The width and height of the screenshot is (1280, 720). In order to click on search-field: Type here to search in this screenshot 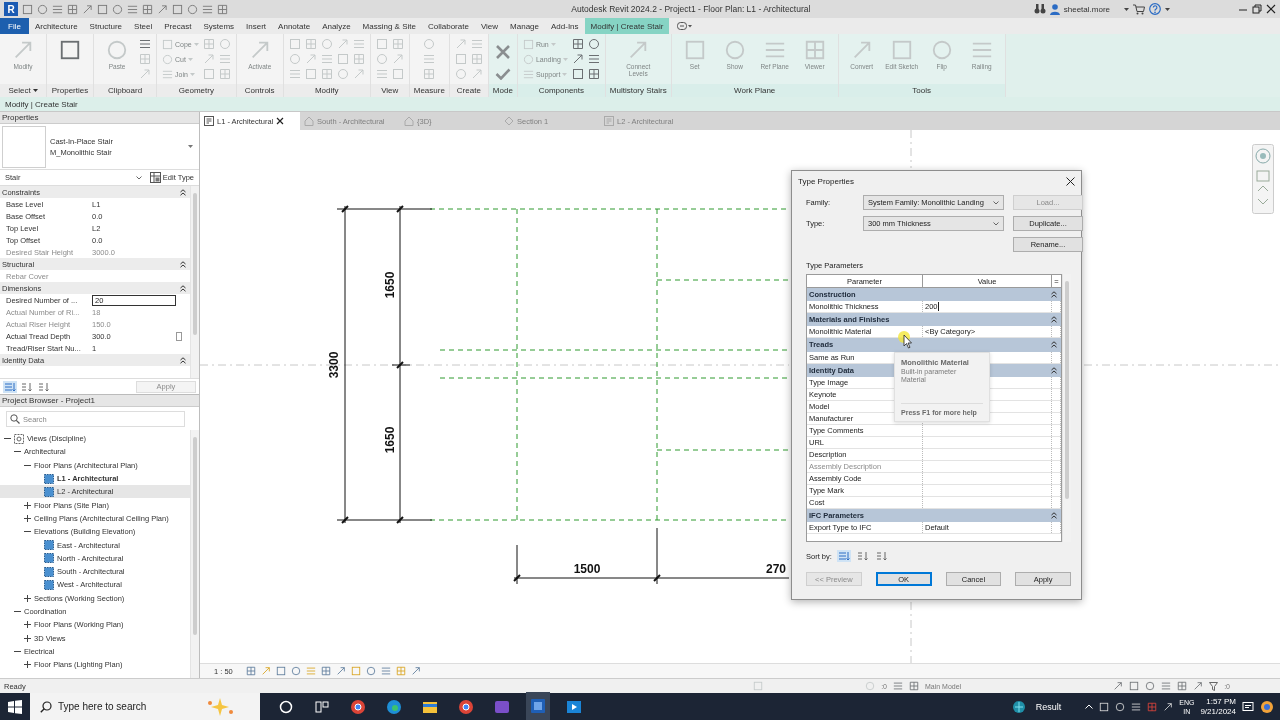, I will do `click(145, 706)`.